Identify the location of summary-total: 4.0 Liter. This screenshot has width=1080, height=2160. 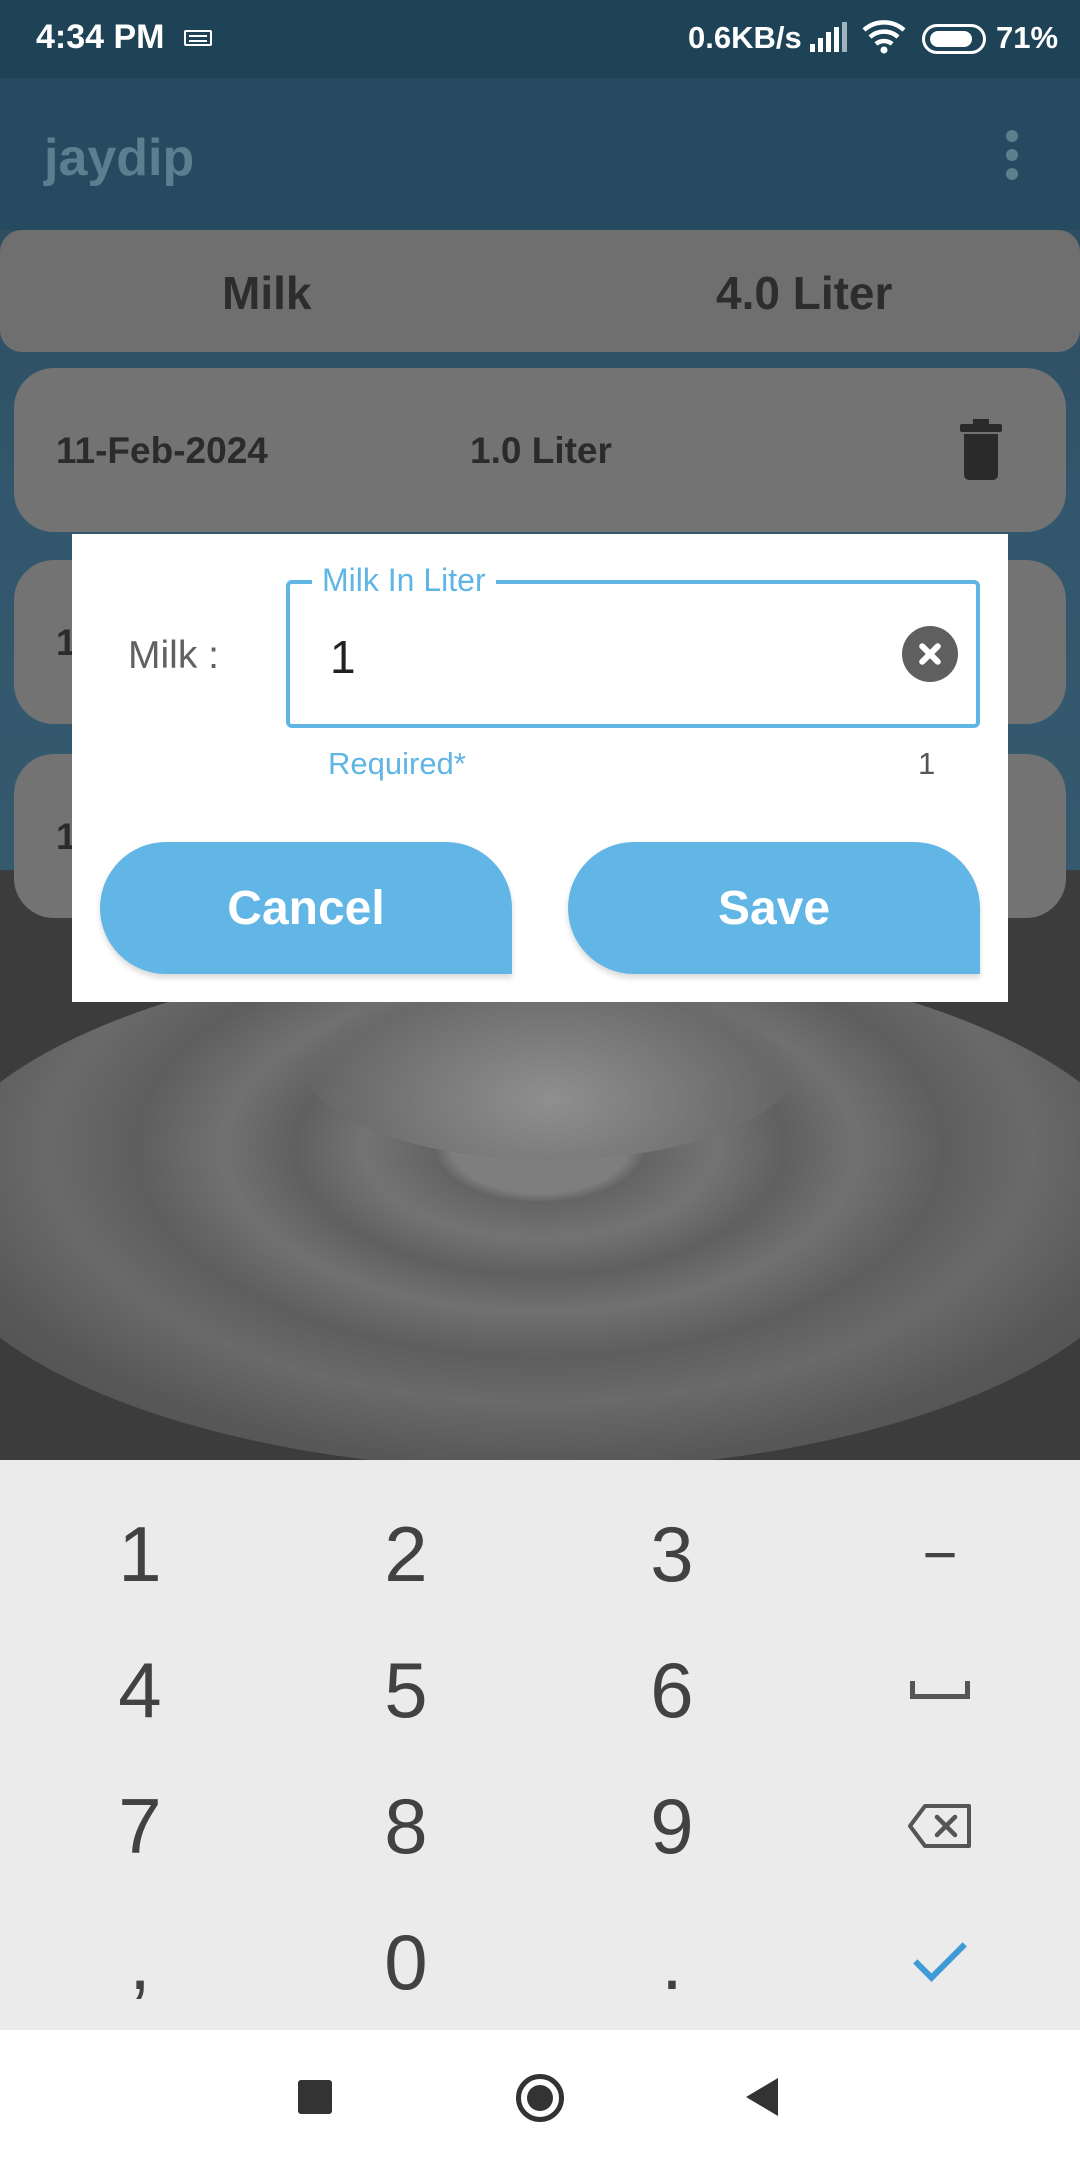
(804, 293).